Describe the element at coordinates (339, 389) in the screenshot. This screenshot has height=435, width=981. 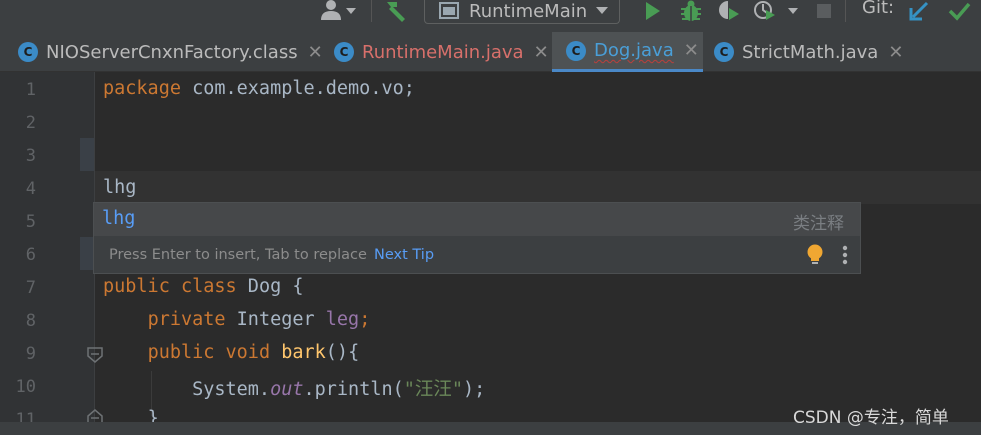
I see `code-line-10: System.out.println("汪汪");` at that location.